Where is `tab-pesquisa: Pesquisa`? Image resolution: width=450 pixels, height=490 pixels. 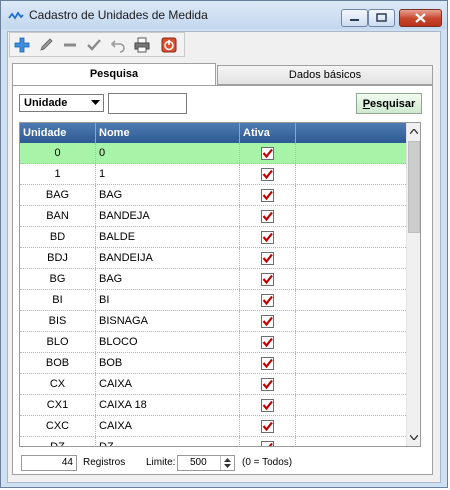
tab-pesquisa: Pesquisa is located at coordinates (114, 74).